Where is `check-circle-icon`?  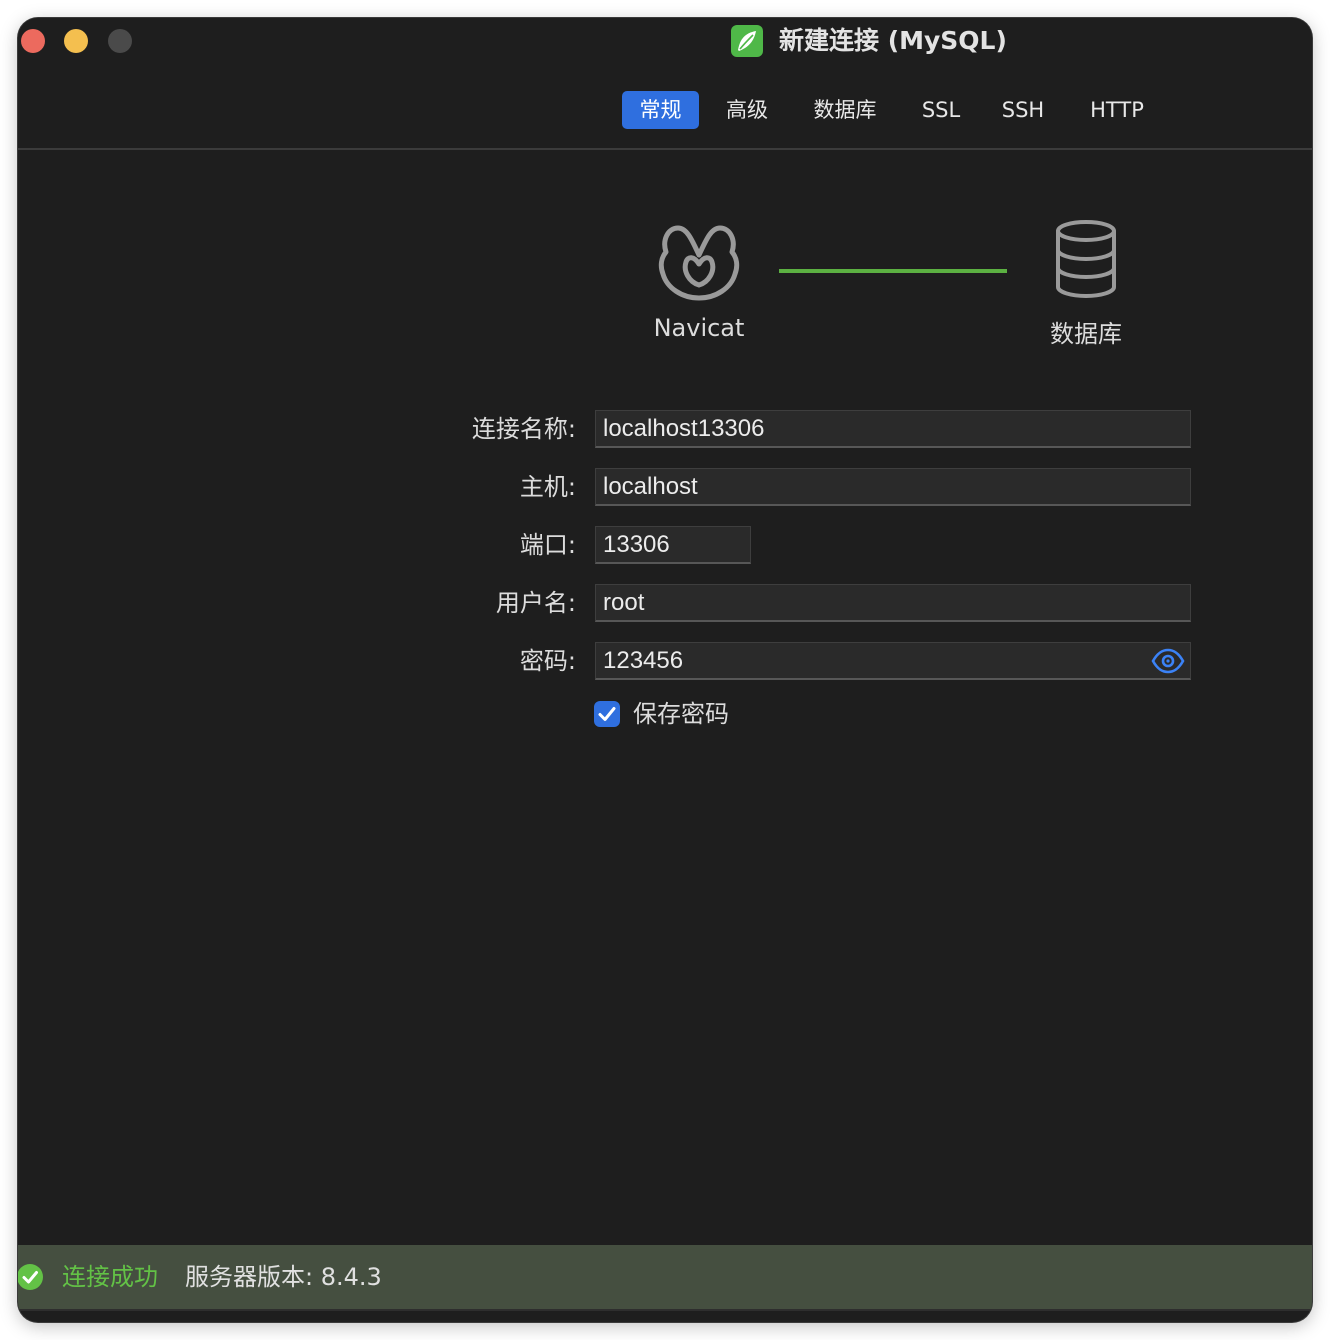
check-circle-icon is located at coordinates (31, 1277).